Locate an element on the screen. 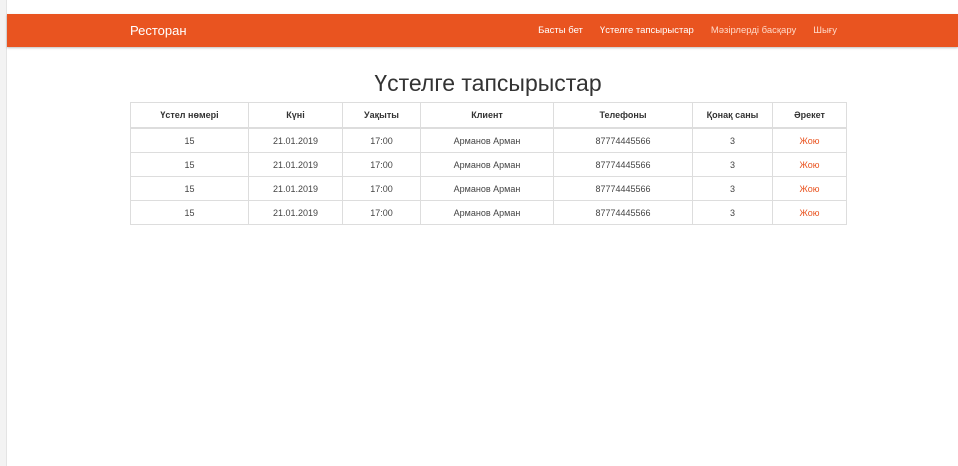 This screenshot has width=958, height=466. nav-link-home: Басты бет is located at coordinates (560, 30).